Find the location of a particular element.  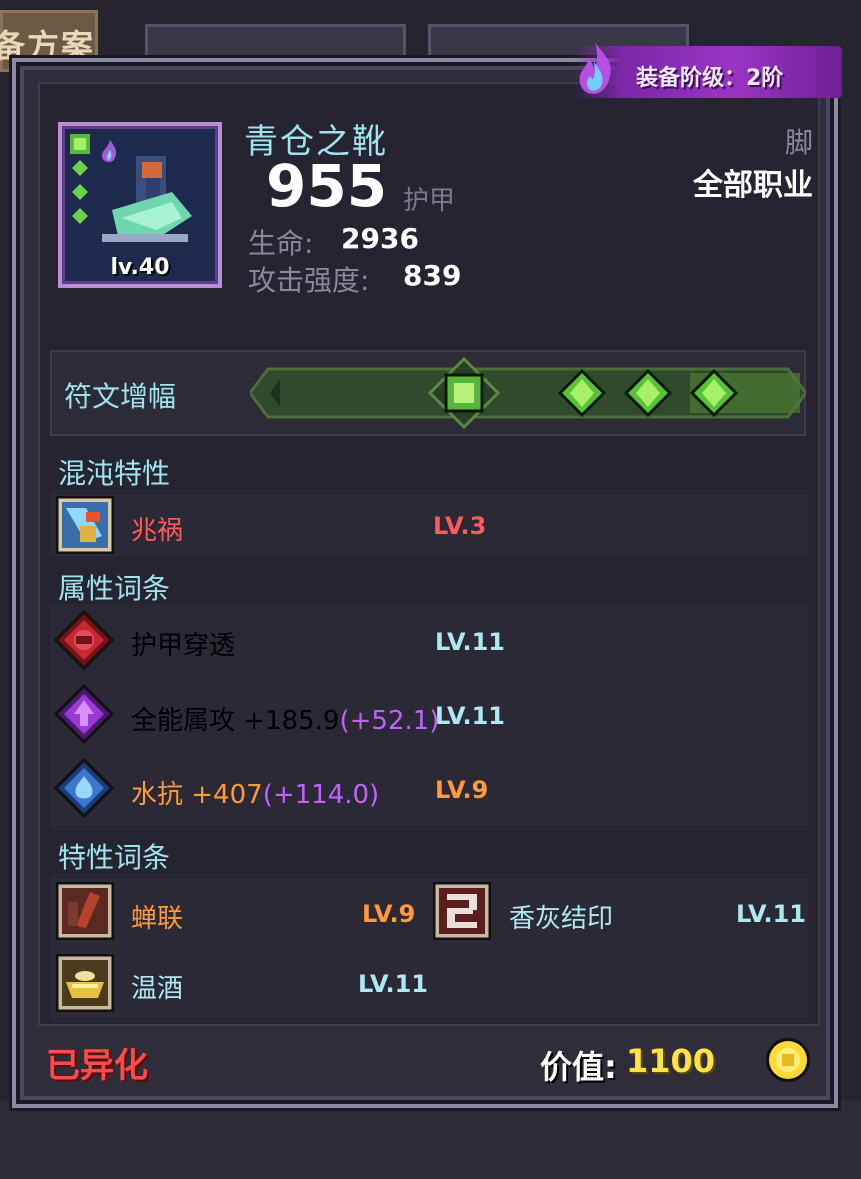

armor-pen-gem-icon is located at coordinates (84, 640).